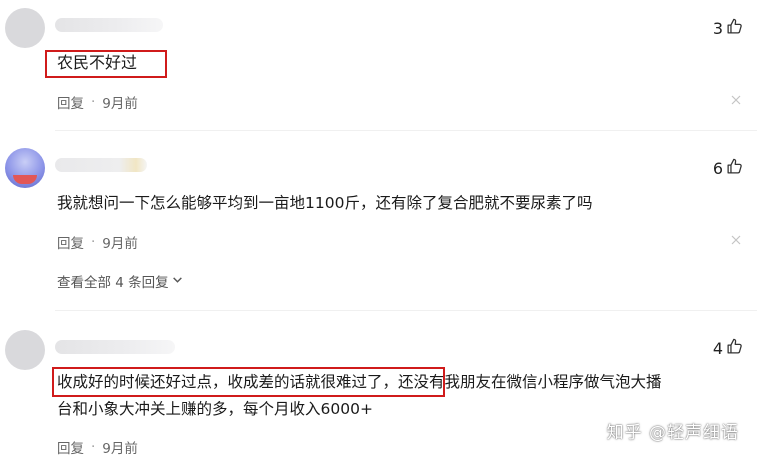 This screenshot has height=463, width=757. What do you see at coordinates (177, 281) in the screenshot?
I see `chevron-down-icon` at bounding box center [177, 281].